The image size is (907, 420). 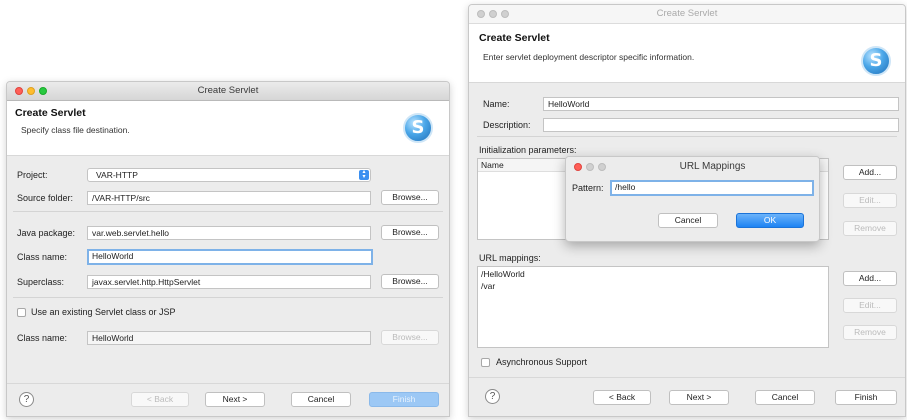 What do you see at coordinates (542, 362) in the screenshot?
I see `async-support-label: Asynchronous Support` at bounding box center [542, 362].